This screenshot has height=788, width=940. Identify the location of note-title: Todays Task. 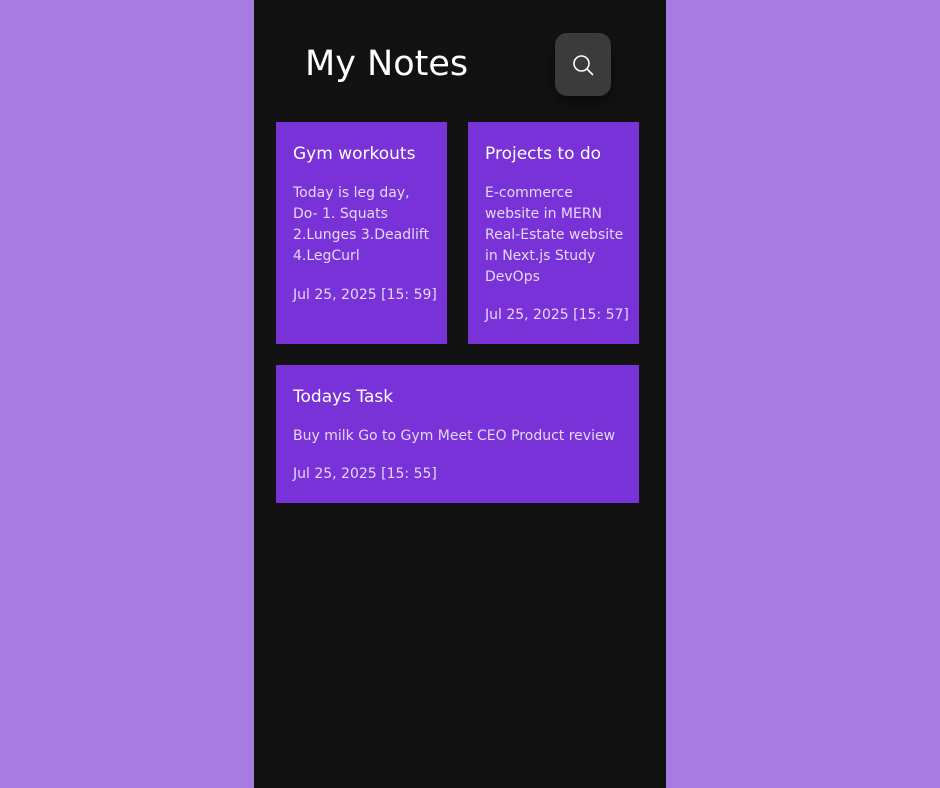
(343, 397).